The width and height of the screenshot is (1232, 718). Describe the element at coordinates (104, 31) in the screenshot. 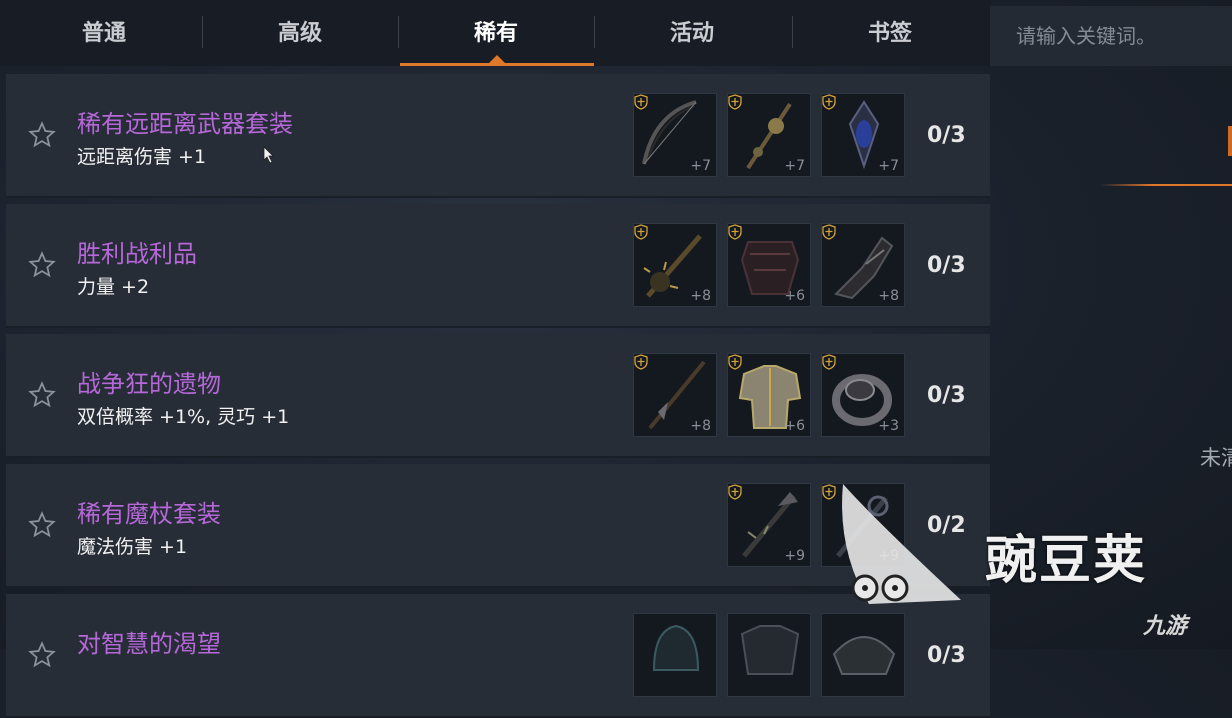

I see `tab-normal: 普通` at that location.